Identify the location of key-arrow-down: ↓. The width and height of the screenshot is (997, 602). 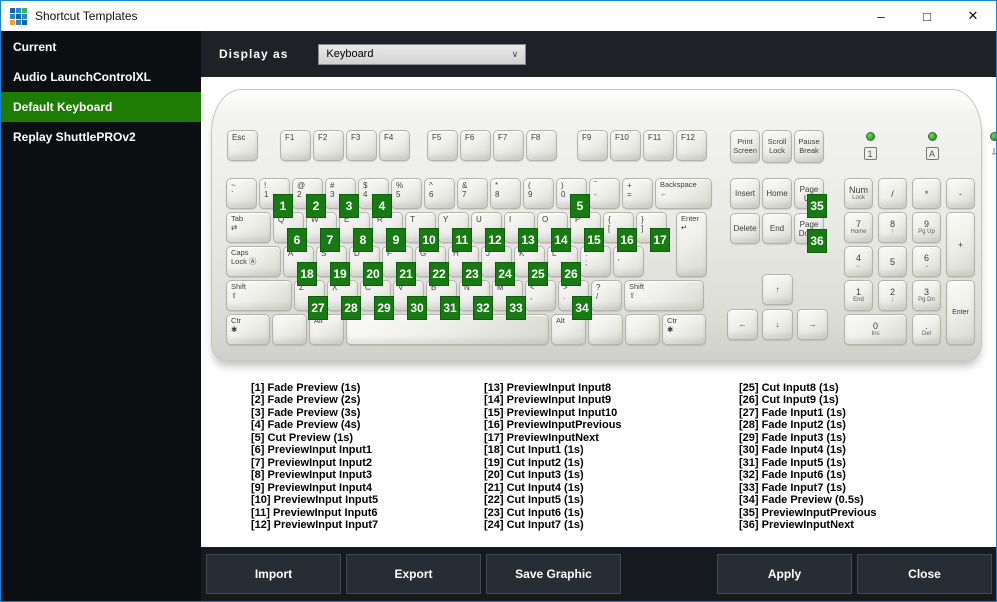
(777, 324).